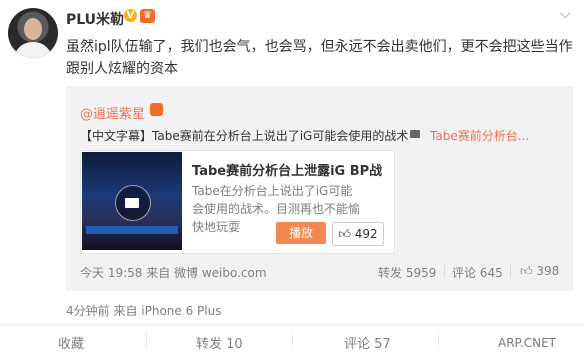 This screenshot has height=359, width=584. I want to click on repost-like-value: 398, so click(548, 271).